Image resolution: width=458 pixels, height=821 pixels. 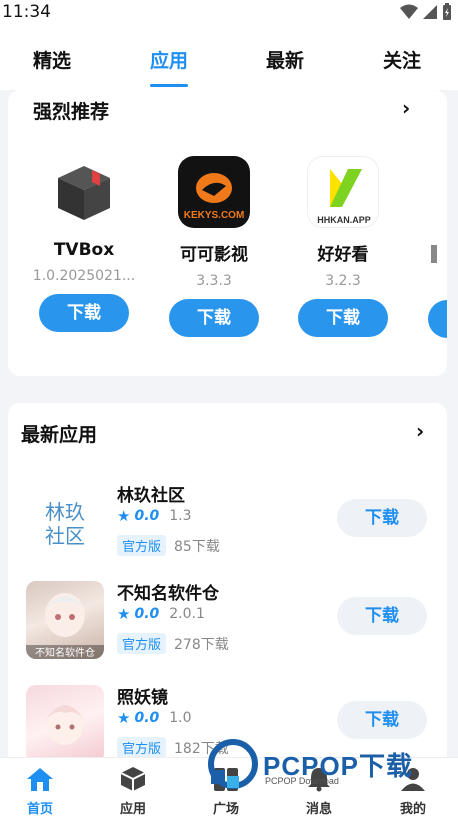 I want to click on nav-label: 应用, so click(x=132, y=809).